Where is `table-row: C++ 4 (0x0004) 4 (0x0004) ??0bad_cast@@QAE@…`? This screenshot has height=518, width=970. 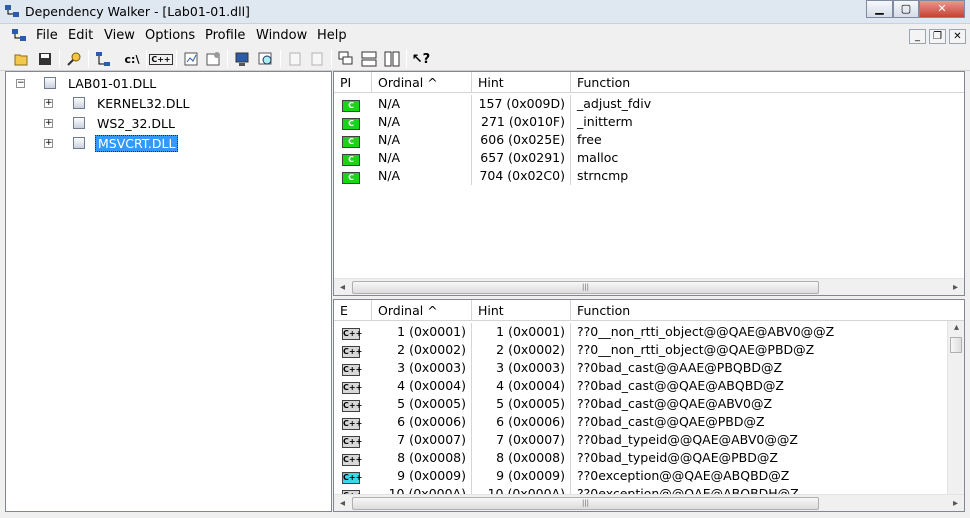
table-row: C++ 4 (0x0004) 4 (0x0004) ??0bad_cast@@QAE@… is located at coordinates (637, 386).